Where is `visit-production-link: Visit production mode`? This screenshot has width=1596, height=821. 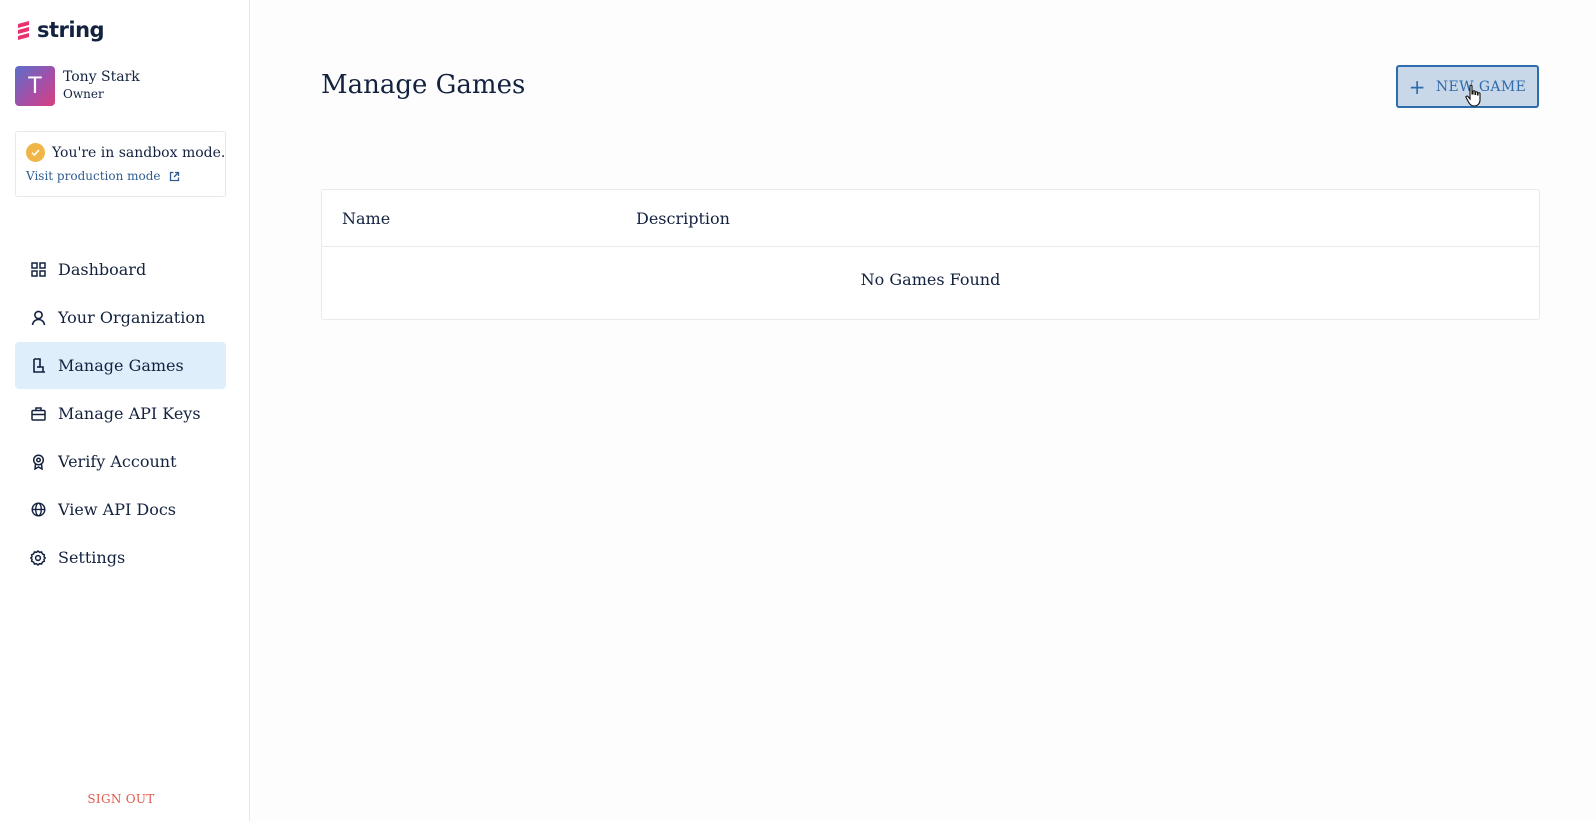 visit-production-link: Visit production mode is located at coordinates (103, 176).